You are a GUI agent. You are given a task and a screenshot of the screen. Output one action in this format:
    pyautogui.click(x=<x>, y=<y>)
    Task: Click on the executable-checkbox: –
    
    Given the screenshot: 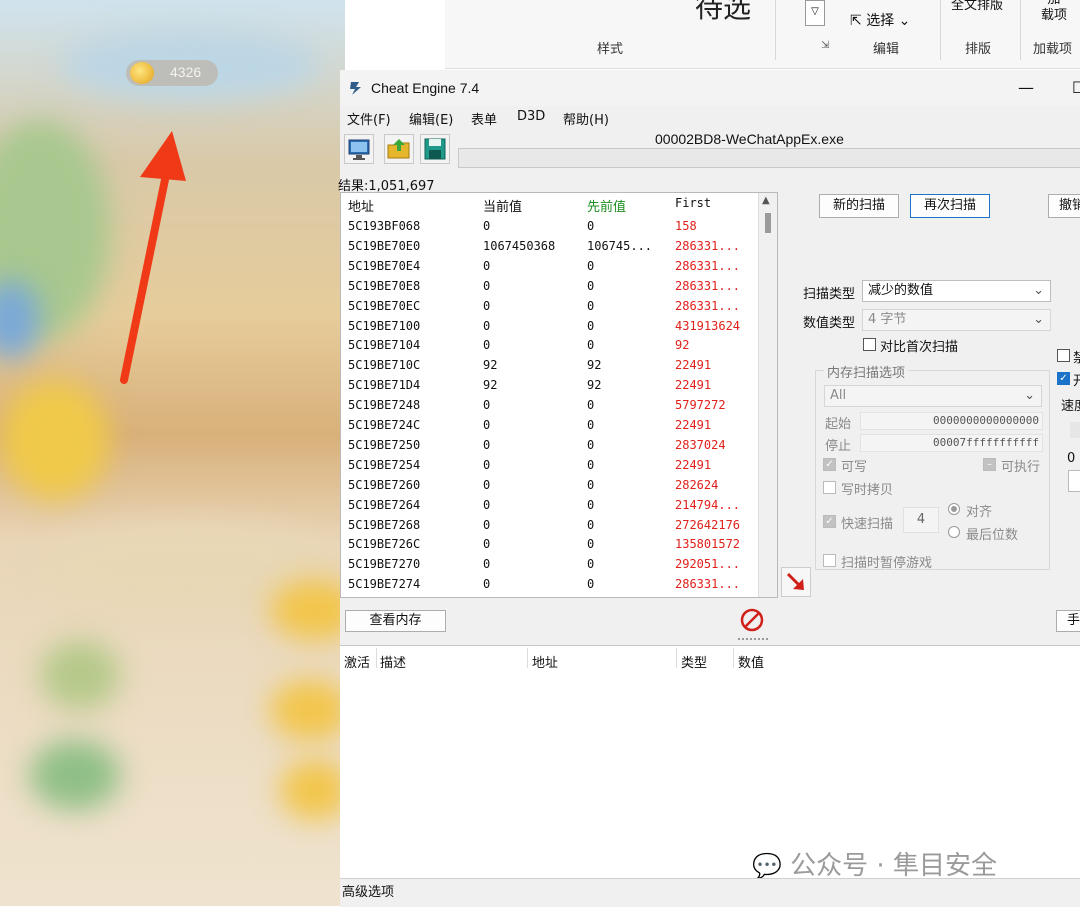 What is the action you would take?
    pyautogui.click(x=989, y=464)
    